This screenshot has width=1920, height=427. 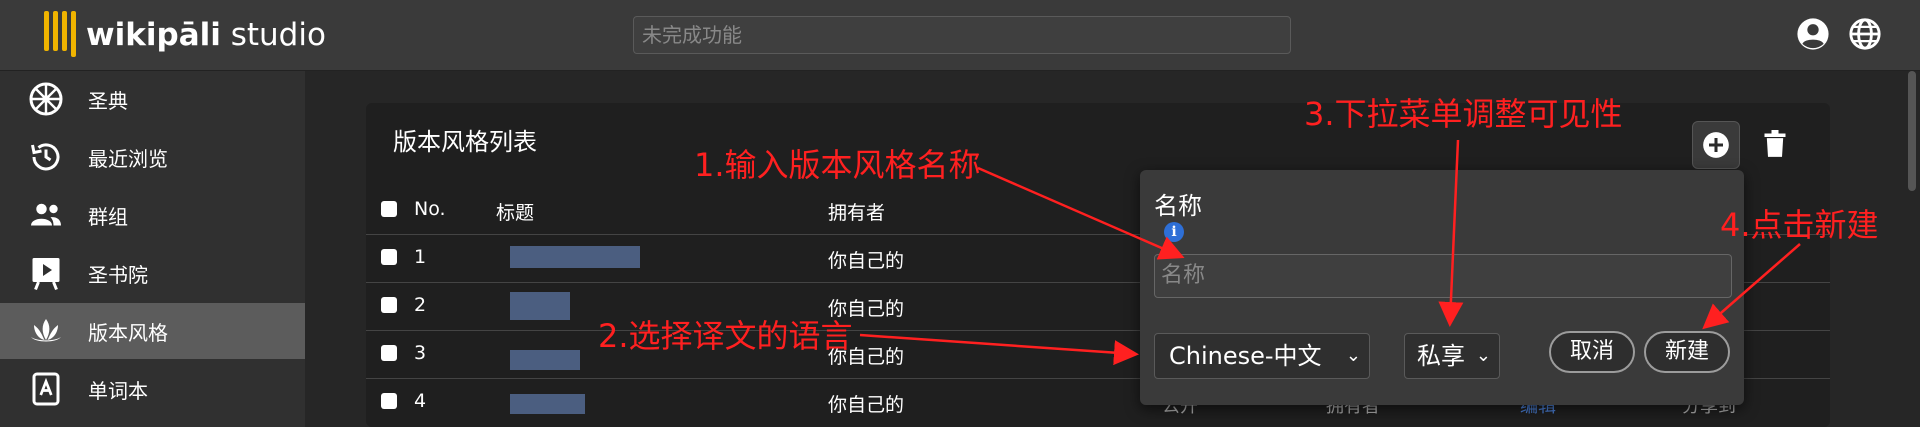 I want to click on sidebar-item-label: 群组, so click(x=108, y=216).